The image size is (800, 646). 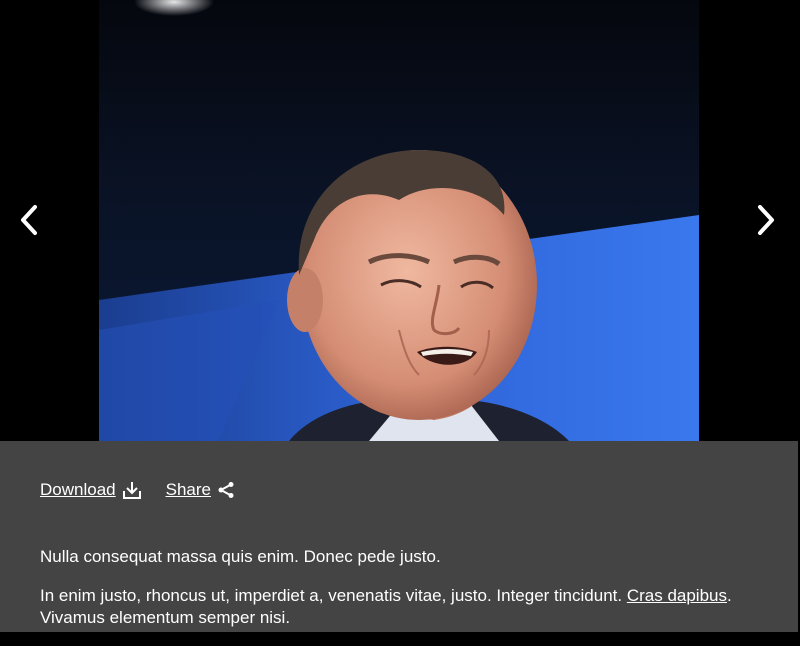 I want to click on download-icon, so click(x=132, y=490).